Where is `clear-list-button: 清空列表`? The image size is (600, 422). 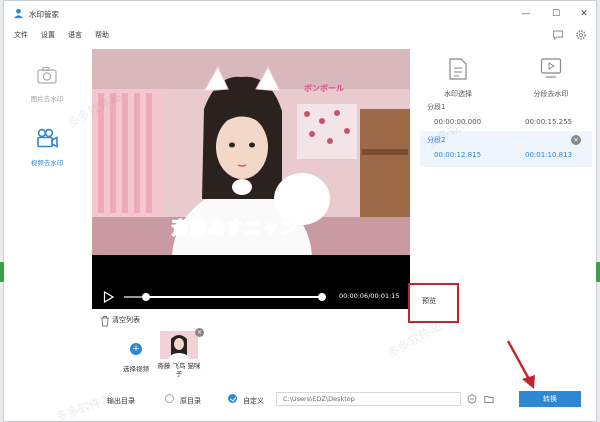 clear-list-button: 清空列表 is located at coordinates (126, 320).